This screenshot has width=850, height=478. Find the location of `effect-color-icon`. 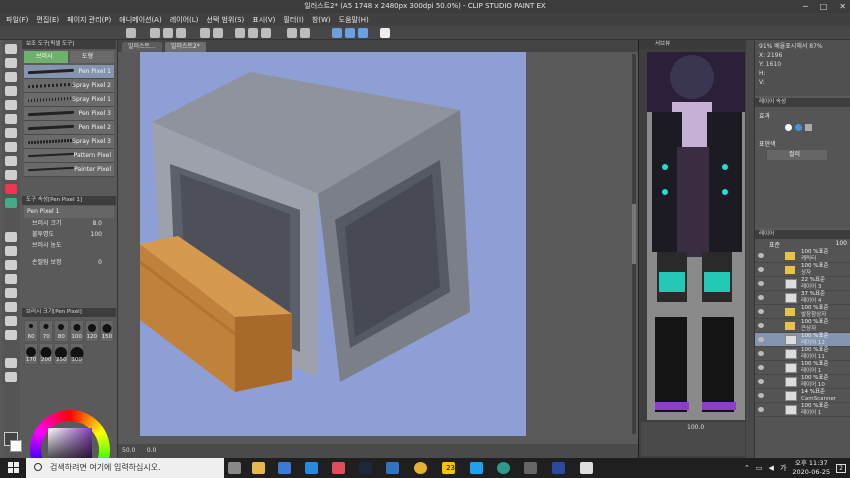

effect-color-icon is located at coordinates (808, 127).